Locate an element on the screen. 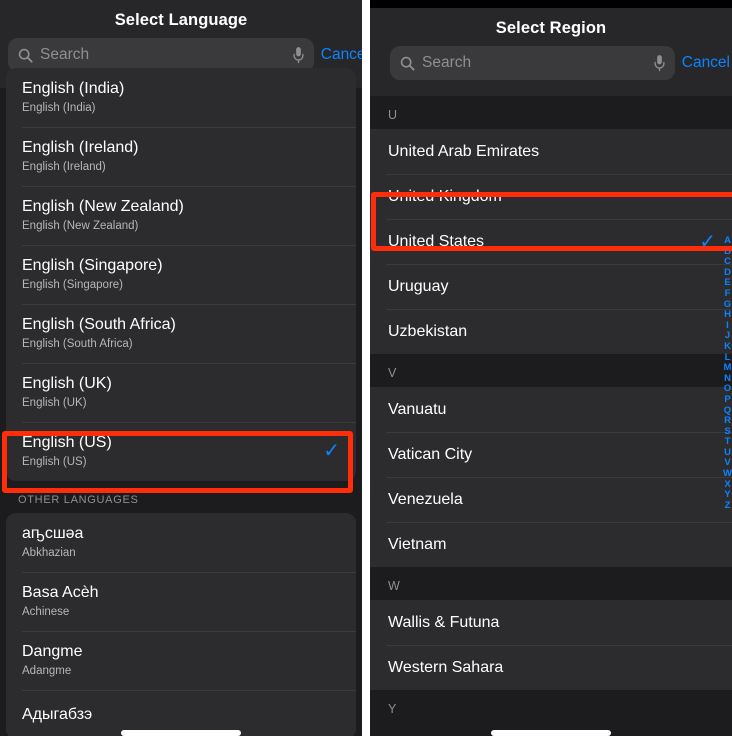 The width and height of the screenshot is (732, 736). language-row-text: English (US) English (US) is located at coordinates (67, 451).